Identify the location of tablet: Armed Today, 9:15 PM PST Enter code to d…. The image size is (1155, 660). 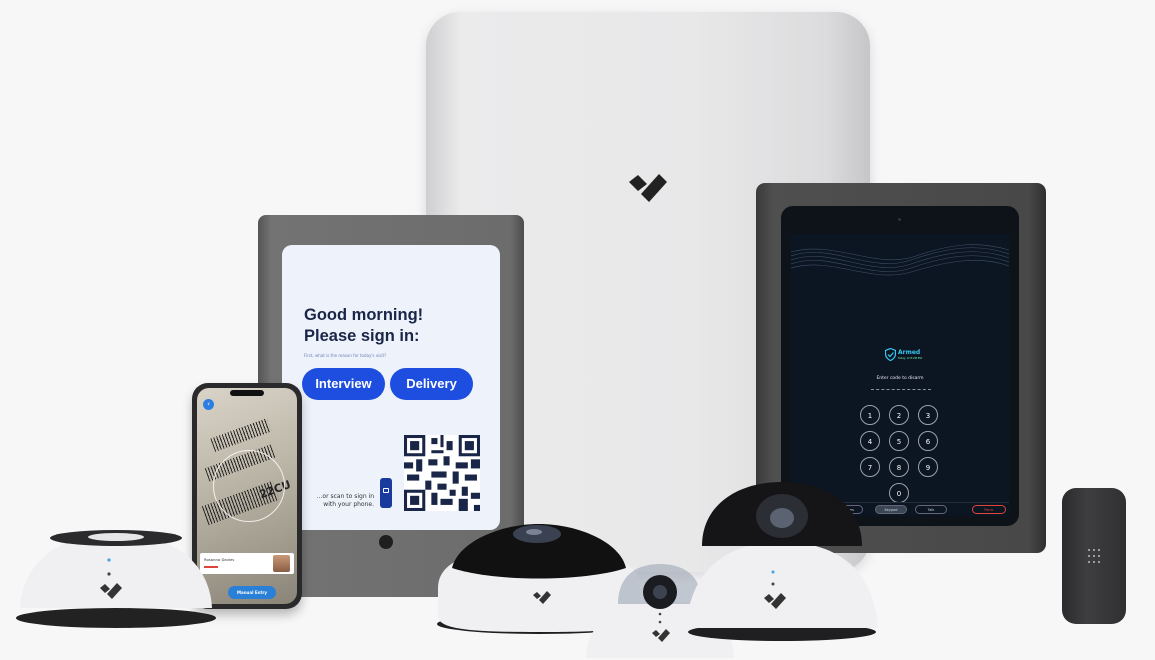
(900, 366).